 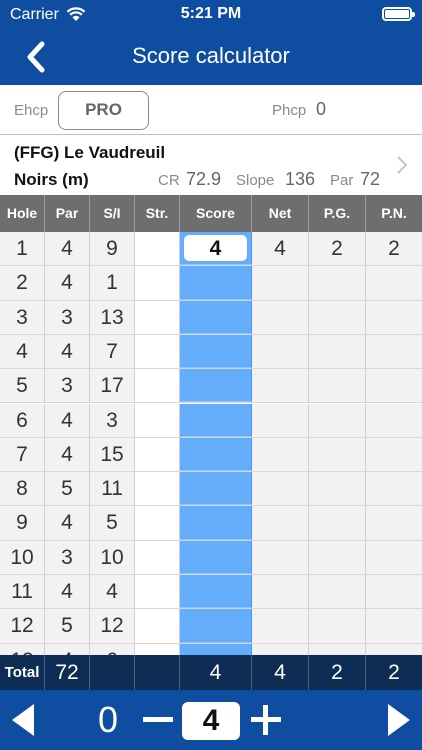 I want to click on table-row: 11 4 4, so click(x=211, y=592).